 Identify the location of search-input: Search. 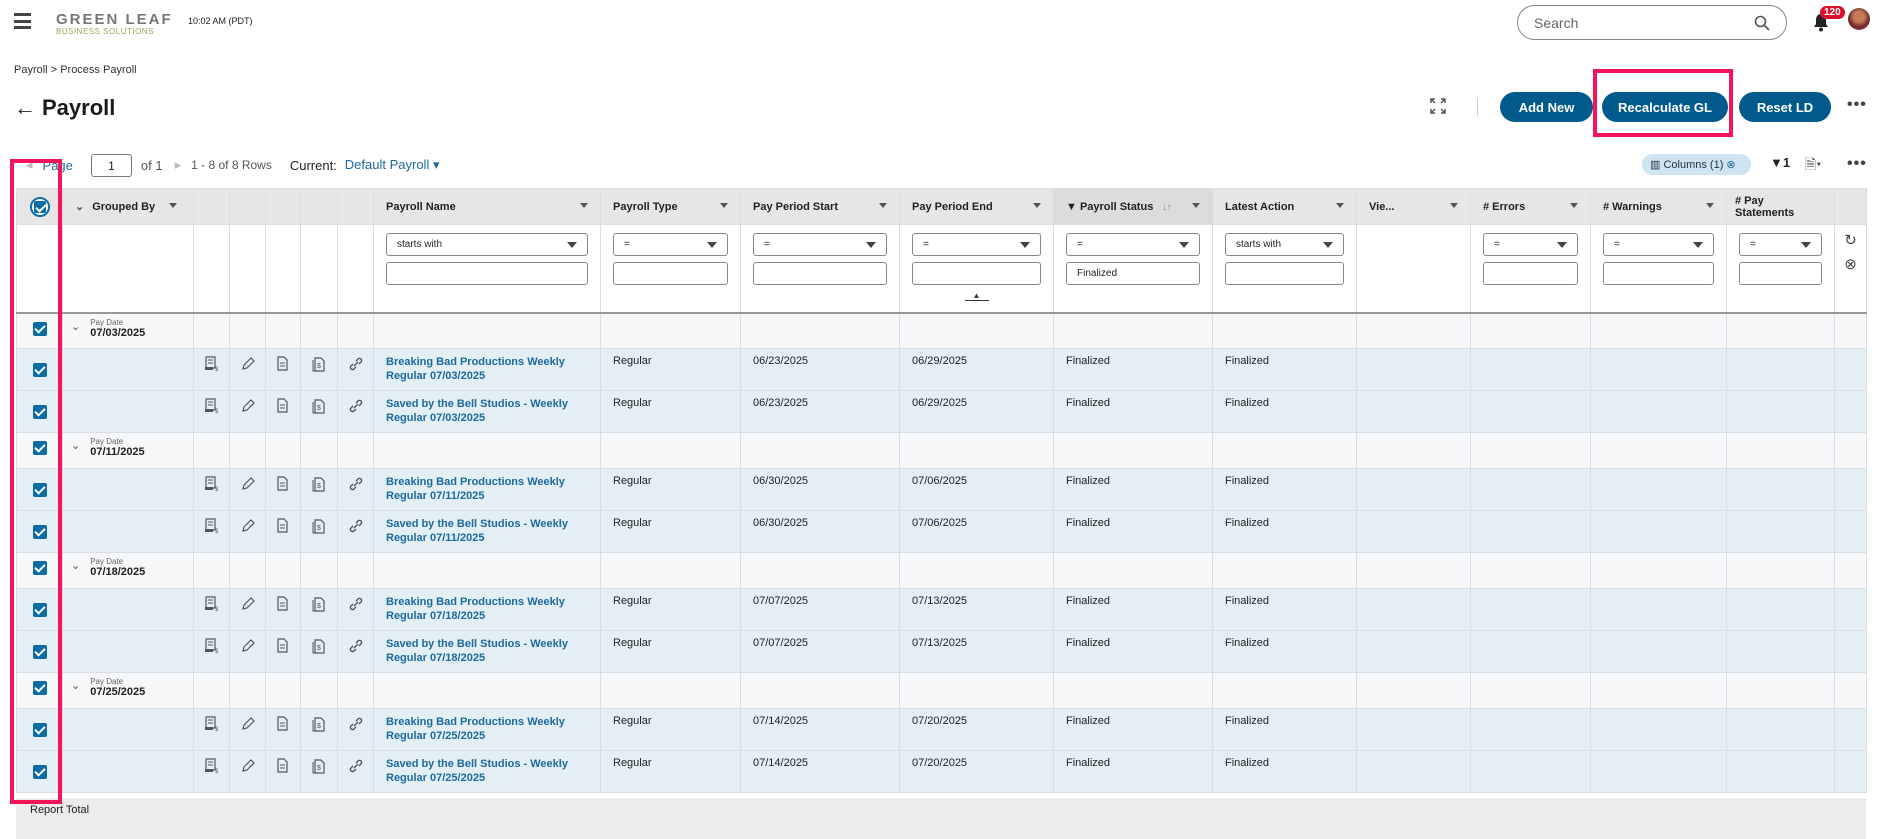
(1652, 22).